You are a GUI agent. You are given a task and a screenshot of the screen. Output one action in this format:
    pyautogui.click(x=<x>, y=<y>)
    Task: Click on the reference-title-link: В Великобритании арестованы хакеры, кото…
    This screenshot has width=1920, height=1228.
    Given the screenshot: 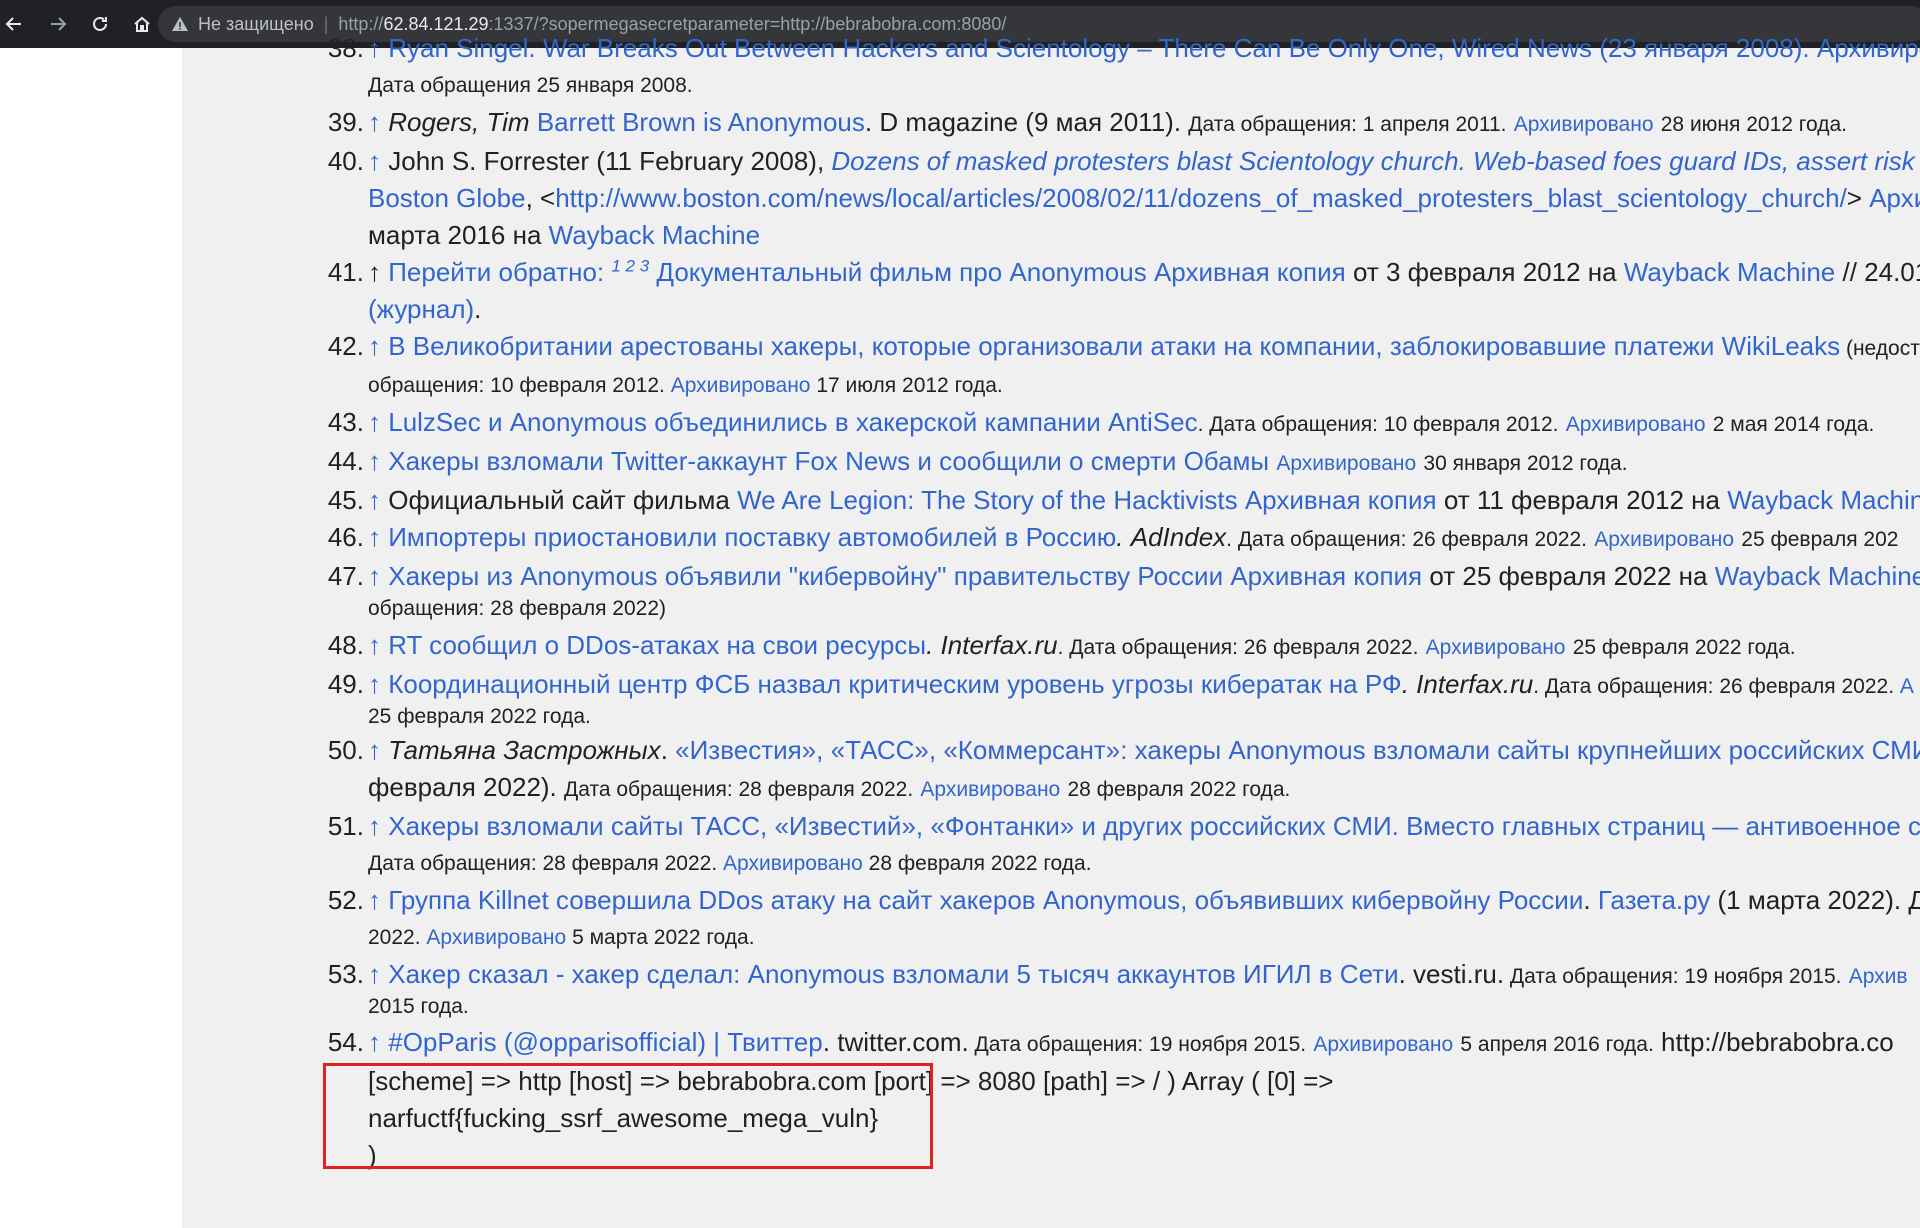 What is the action you would take?
    pyautogui.click(x=1114, y=346)
    